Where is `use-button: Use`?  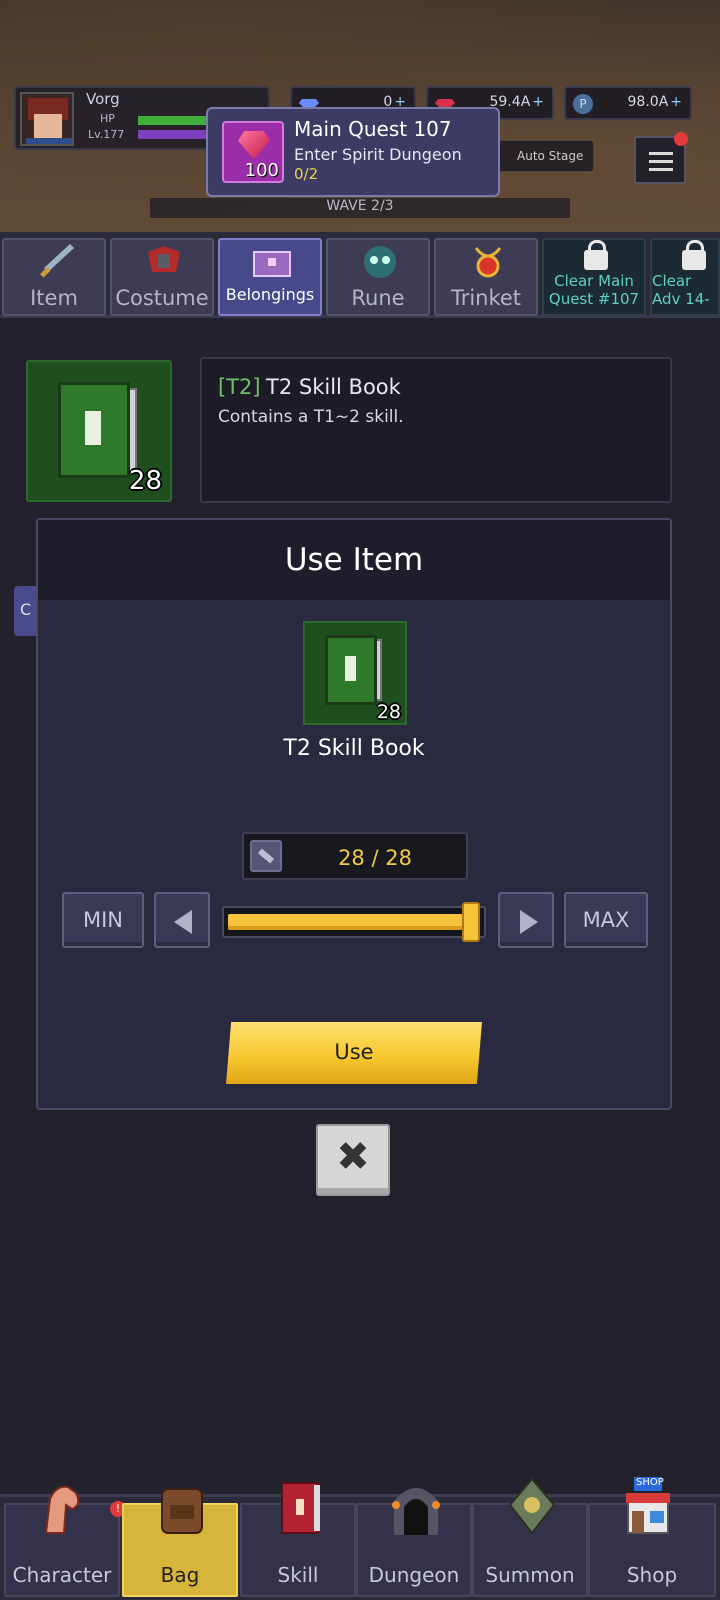 use-button: Use is located at coordinates (354, 1053).